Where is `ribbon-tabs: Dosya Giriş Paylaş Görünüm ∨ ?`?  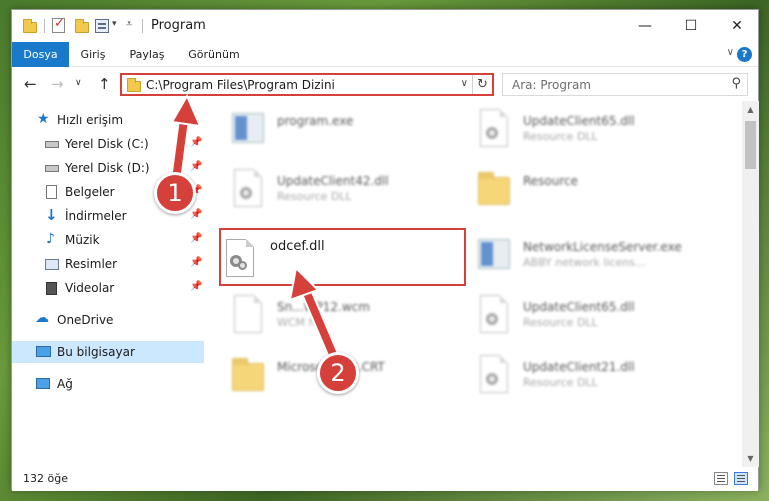
ribbon-tabs: Dosya Giriş Paylaş Görünüm ∨ ? is located at coordinates (385, 54).